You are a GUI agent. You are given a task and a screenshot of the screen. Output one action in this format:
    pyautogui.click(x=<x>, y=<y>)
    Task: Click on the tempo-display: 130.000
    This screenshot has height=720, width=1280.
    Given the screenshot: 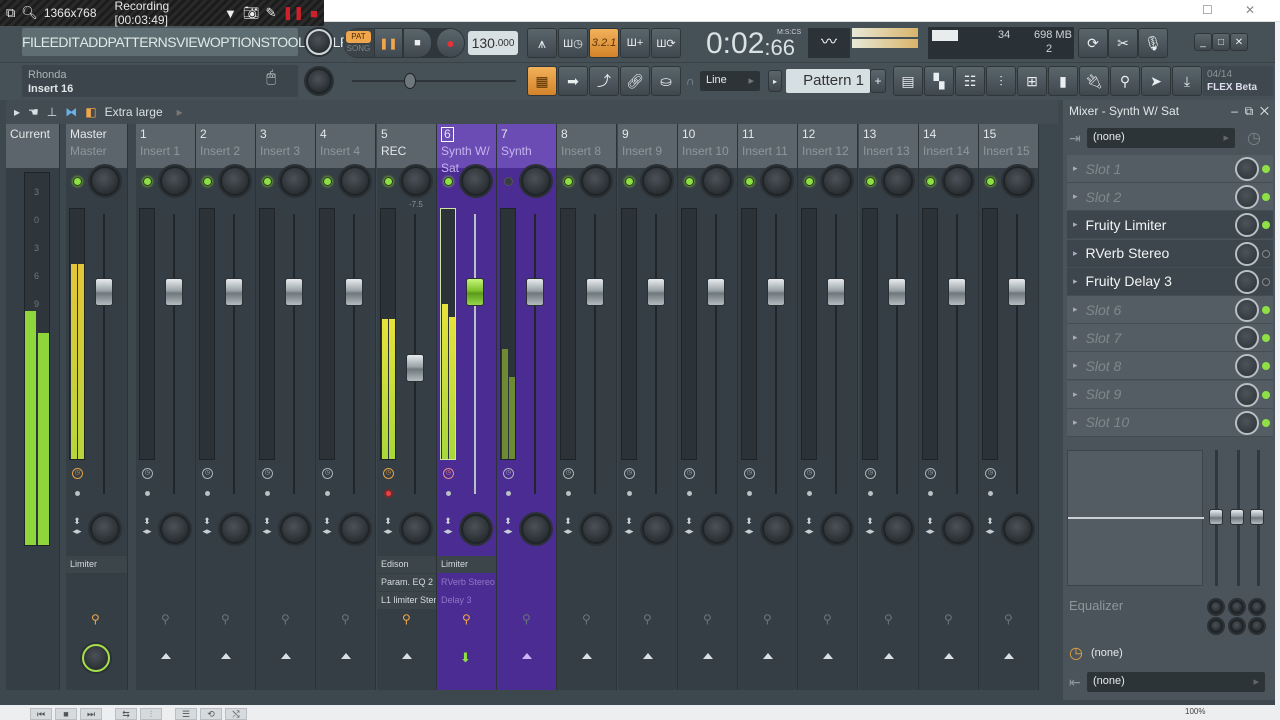 What is the action you would take?
    pyautogui.click(x=493, y=43)
    